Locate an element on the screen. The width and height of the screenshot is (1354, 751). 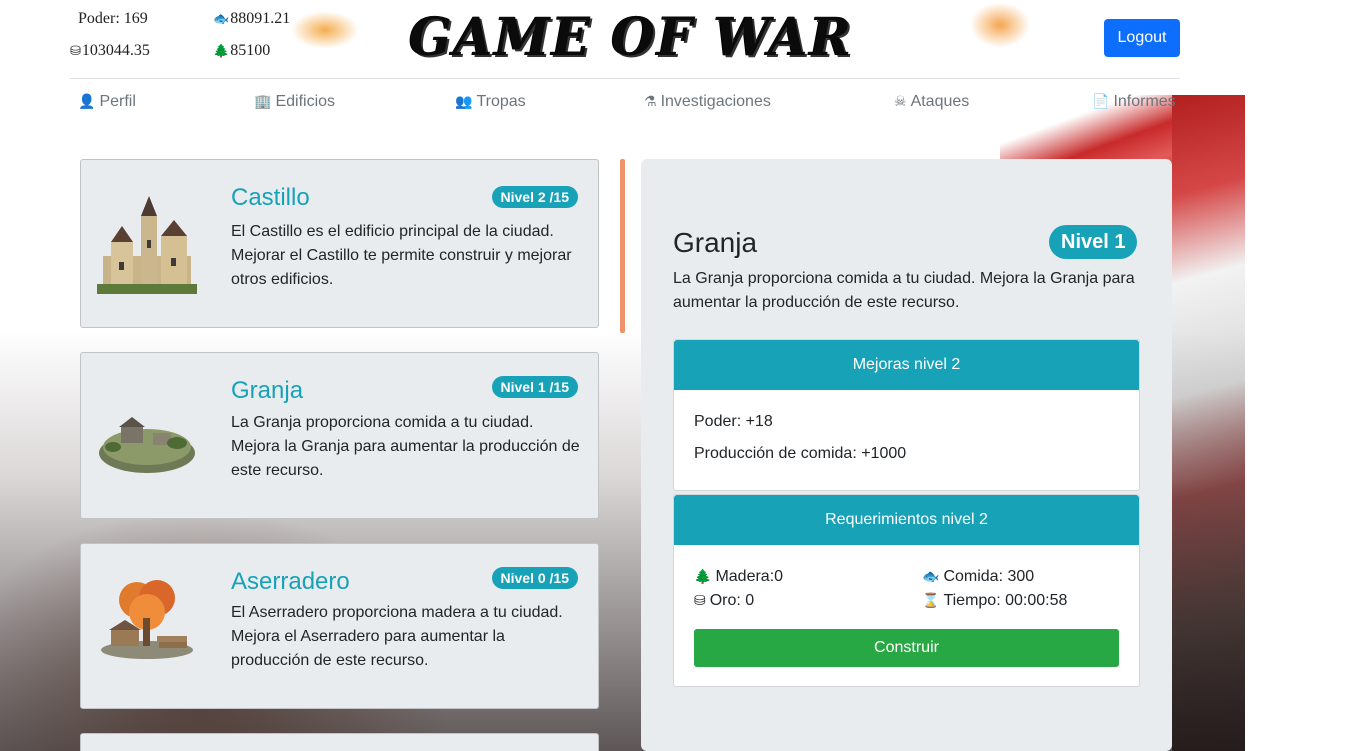
nav-edificios: 🏢 Edificios is located at coordinates (294, 102).